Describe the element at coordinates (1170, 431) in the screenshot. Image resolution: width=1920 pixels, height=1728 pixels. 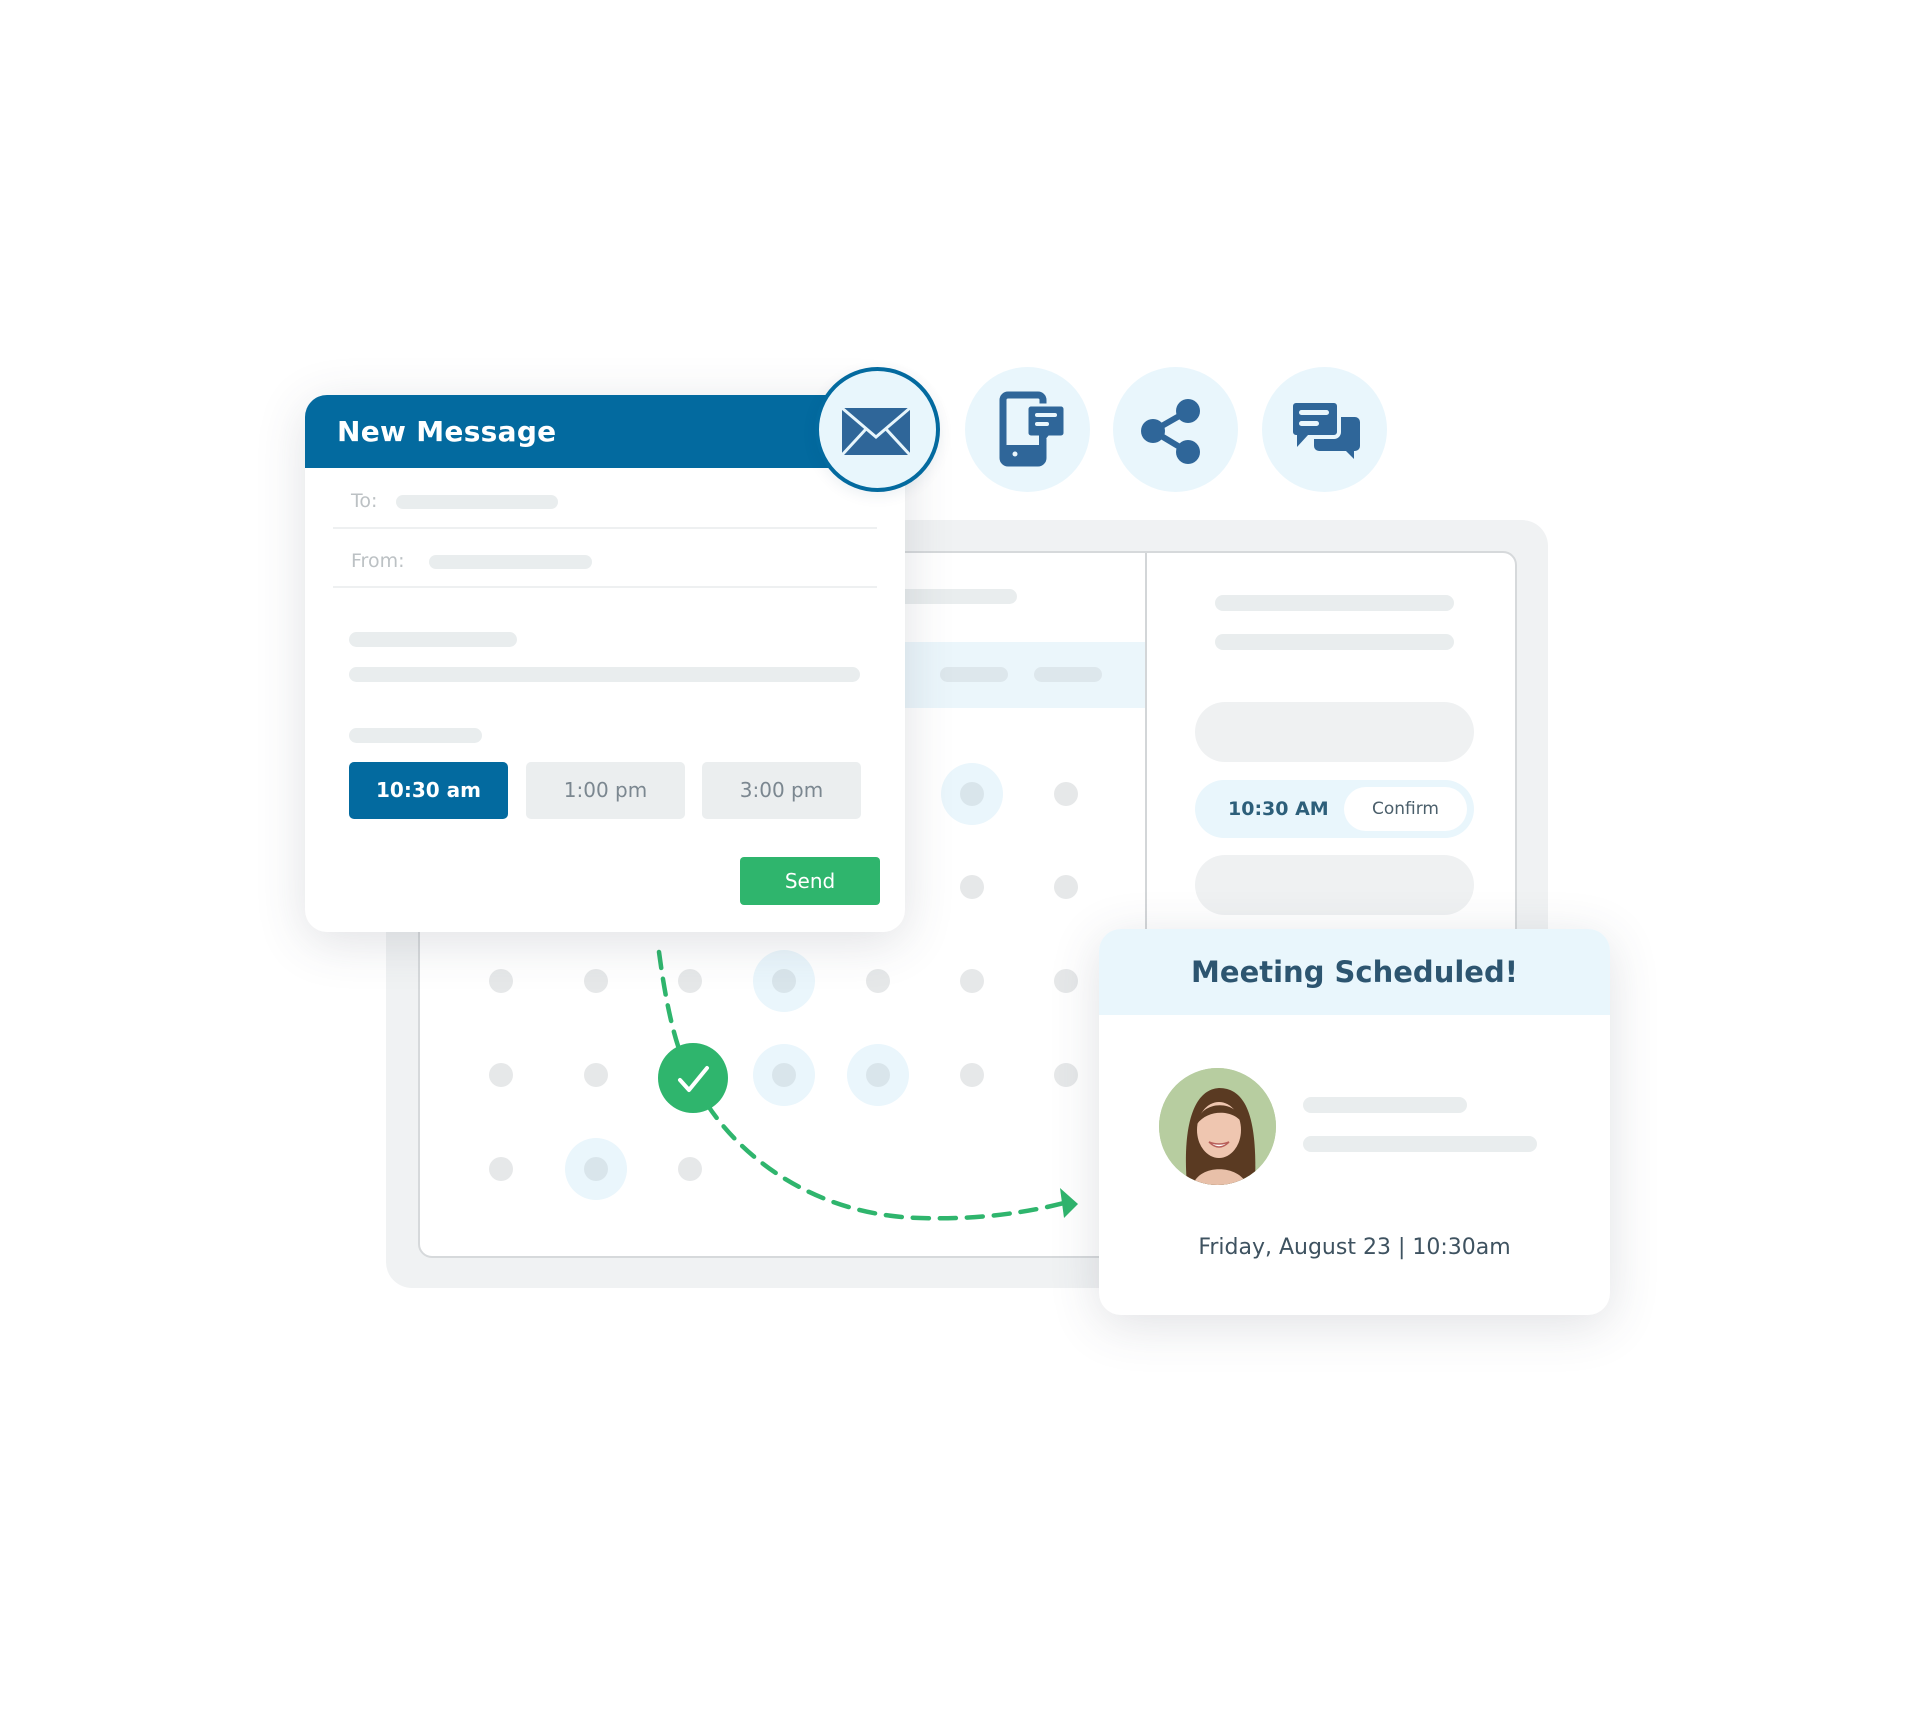
I see `share-icon` at that location.